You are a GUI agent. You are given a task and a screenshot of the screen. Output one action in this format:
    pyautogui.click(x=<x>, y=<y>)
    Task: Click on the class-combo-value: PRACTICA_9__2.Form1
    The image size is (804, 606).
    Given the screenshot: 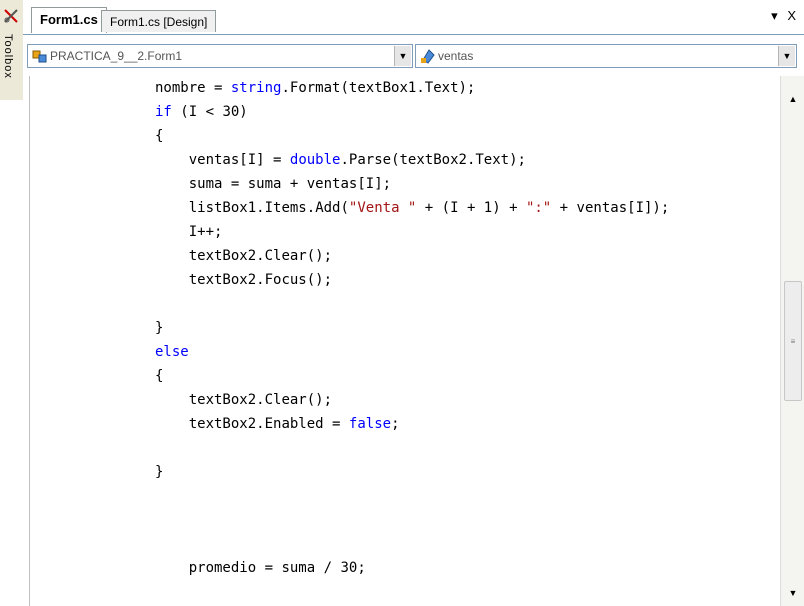 What is the action you would take?
    pyautogui.click(x=116, y=56)
    